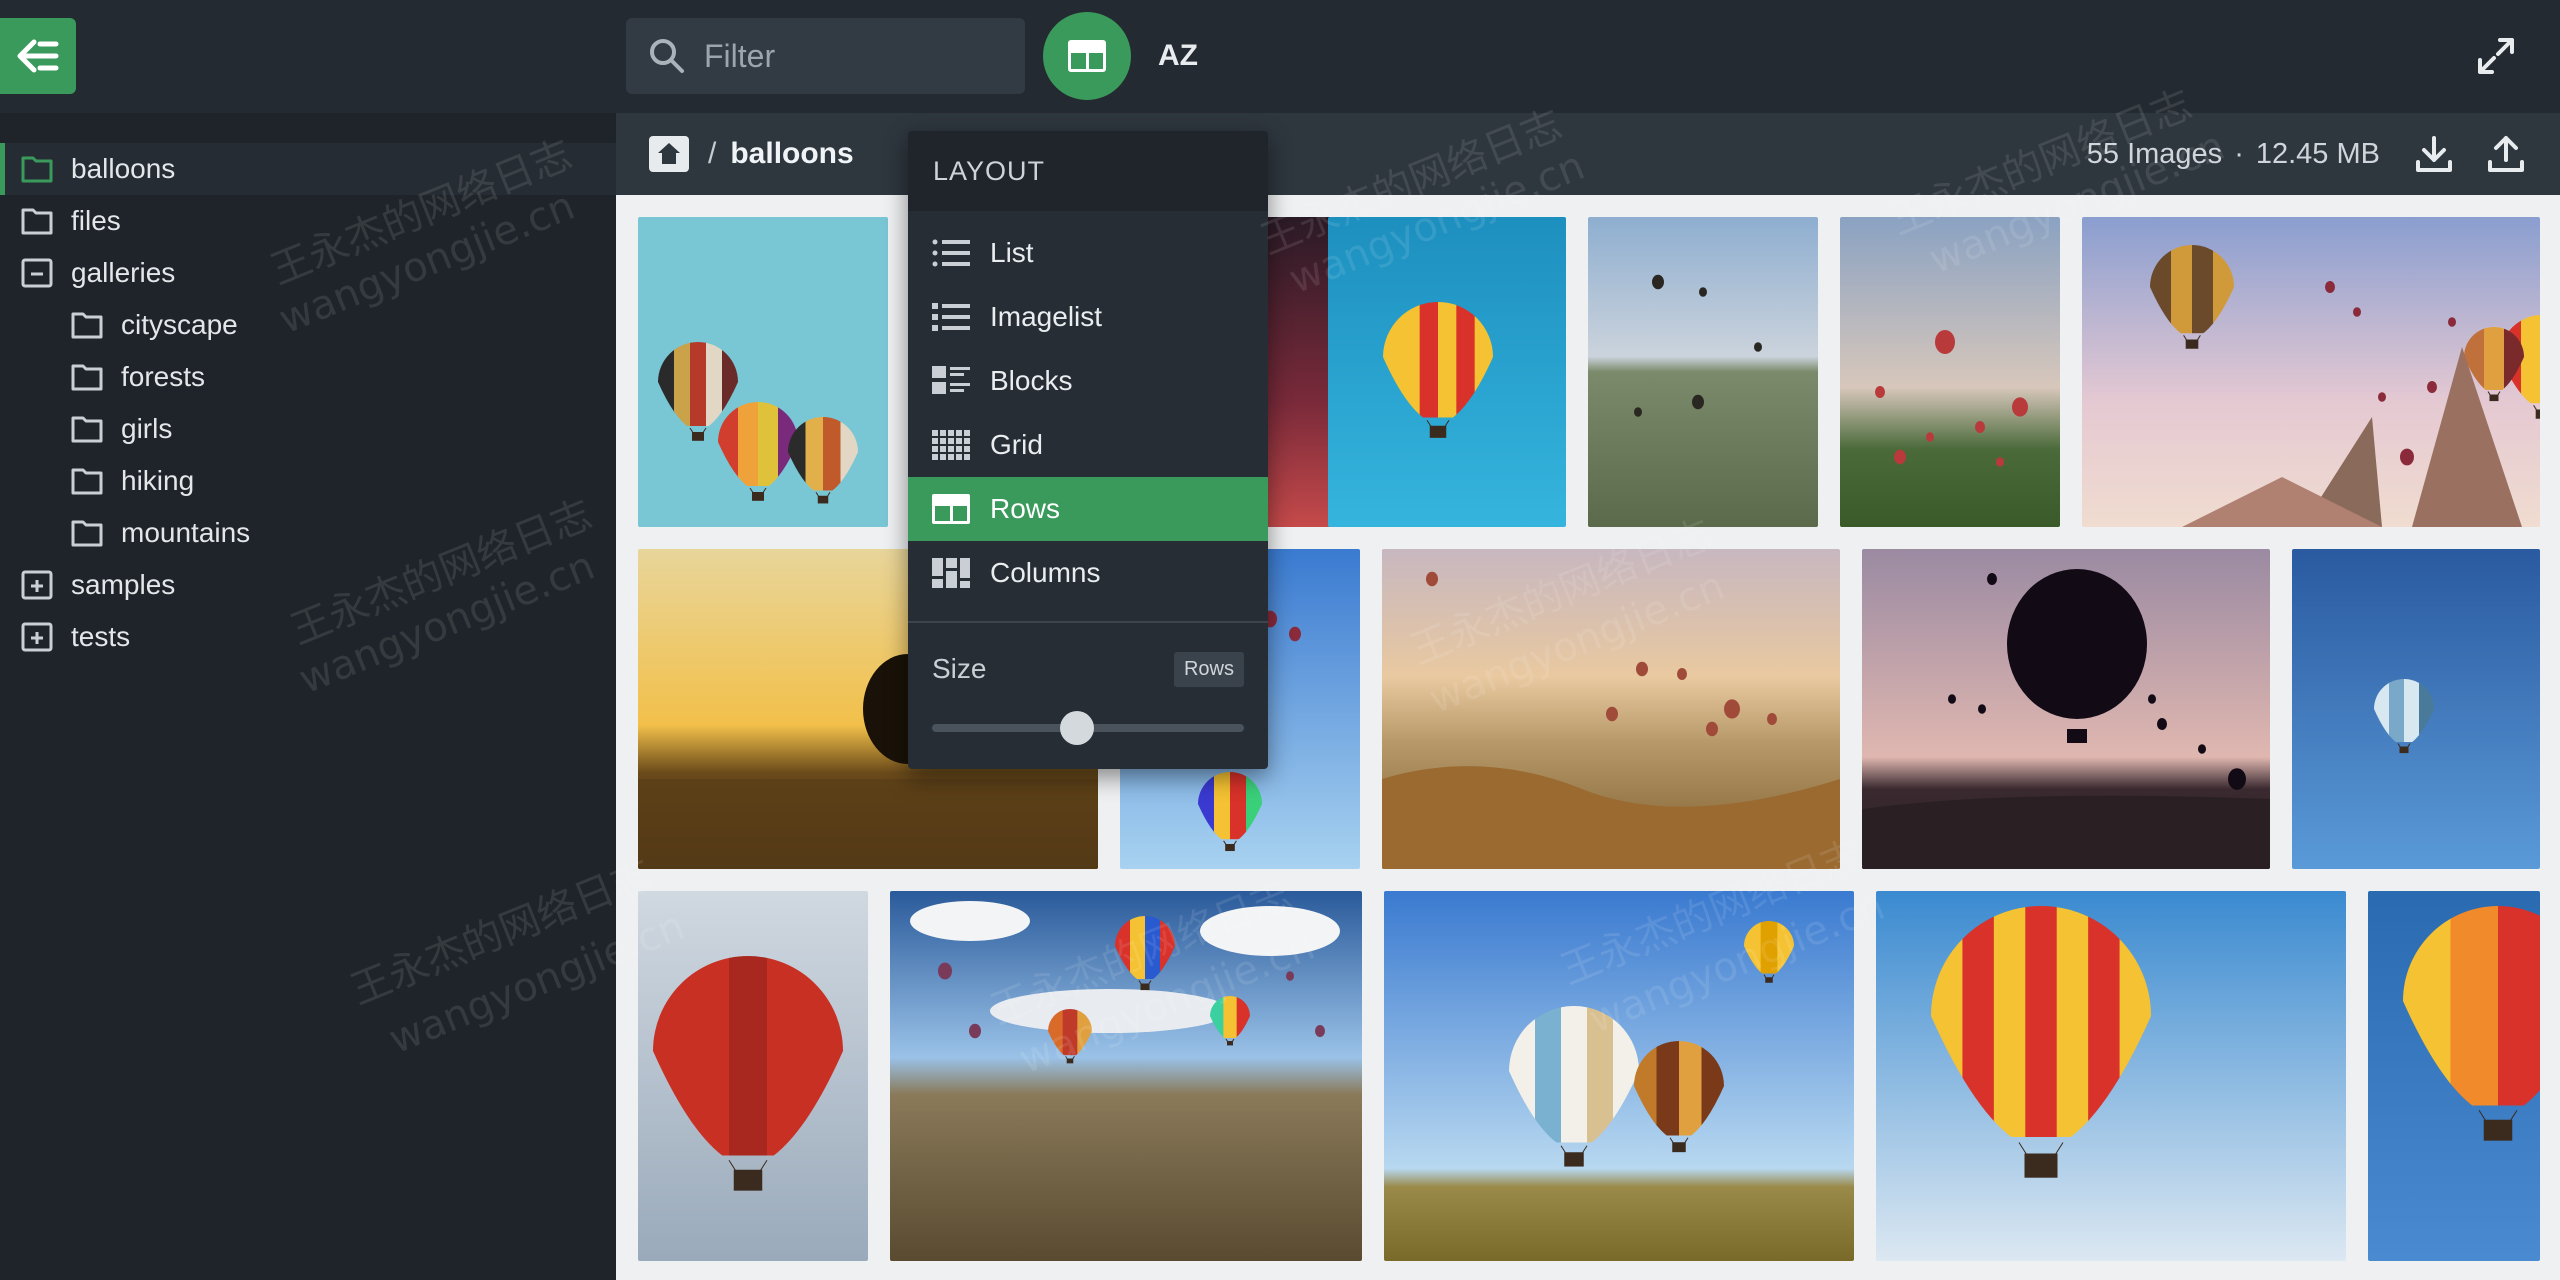 The image size is (2560, 1280). I want to click on breadcrumb-current-folder: balloons, so click(791, 154).